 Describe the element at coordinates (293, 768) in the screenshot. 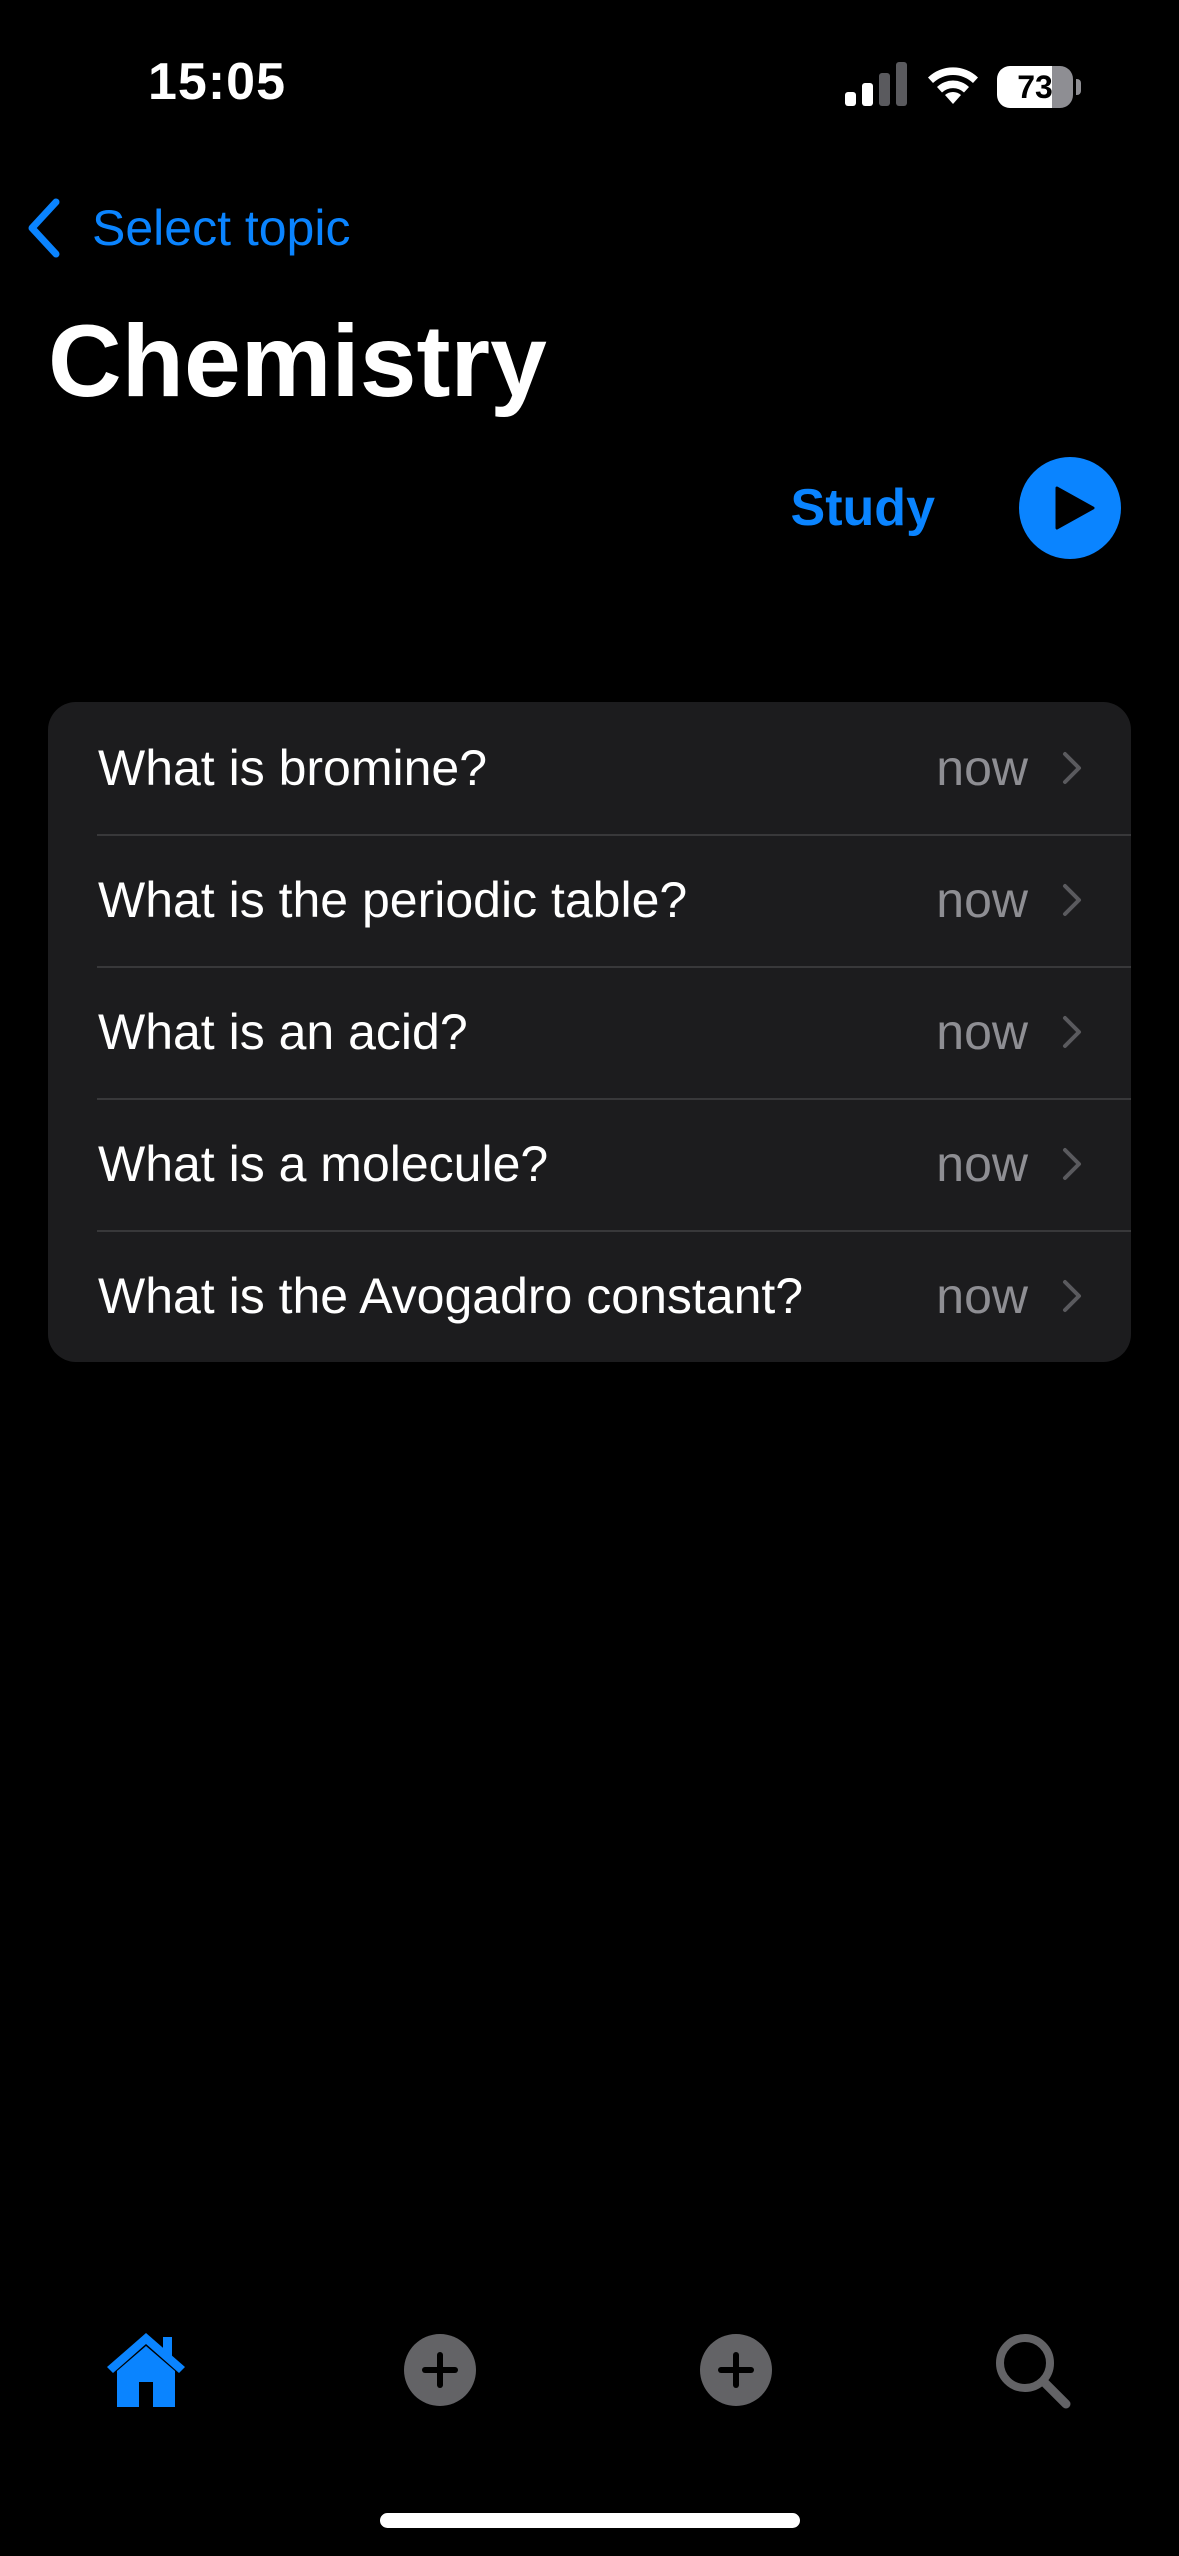

I see `question-text: What is bromine?` at that location.